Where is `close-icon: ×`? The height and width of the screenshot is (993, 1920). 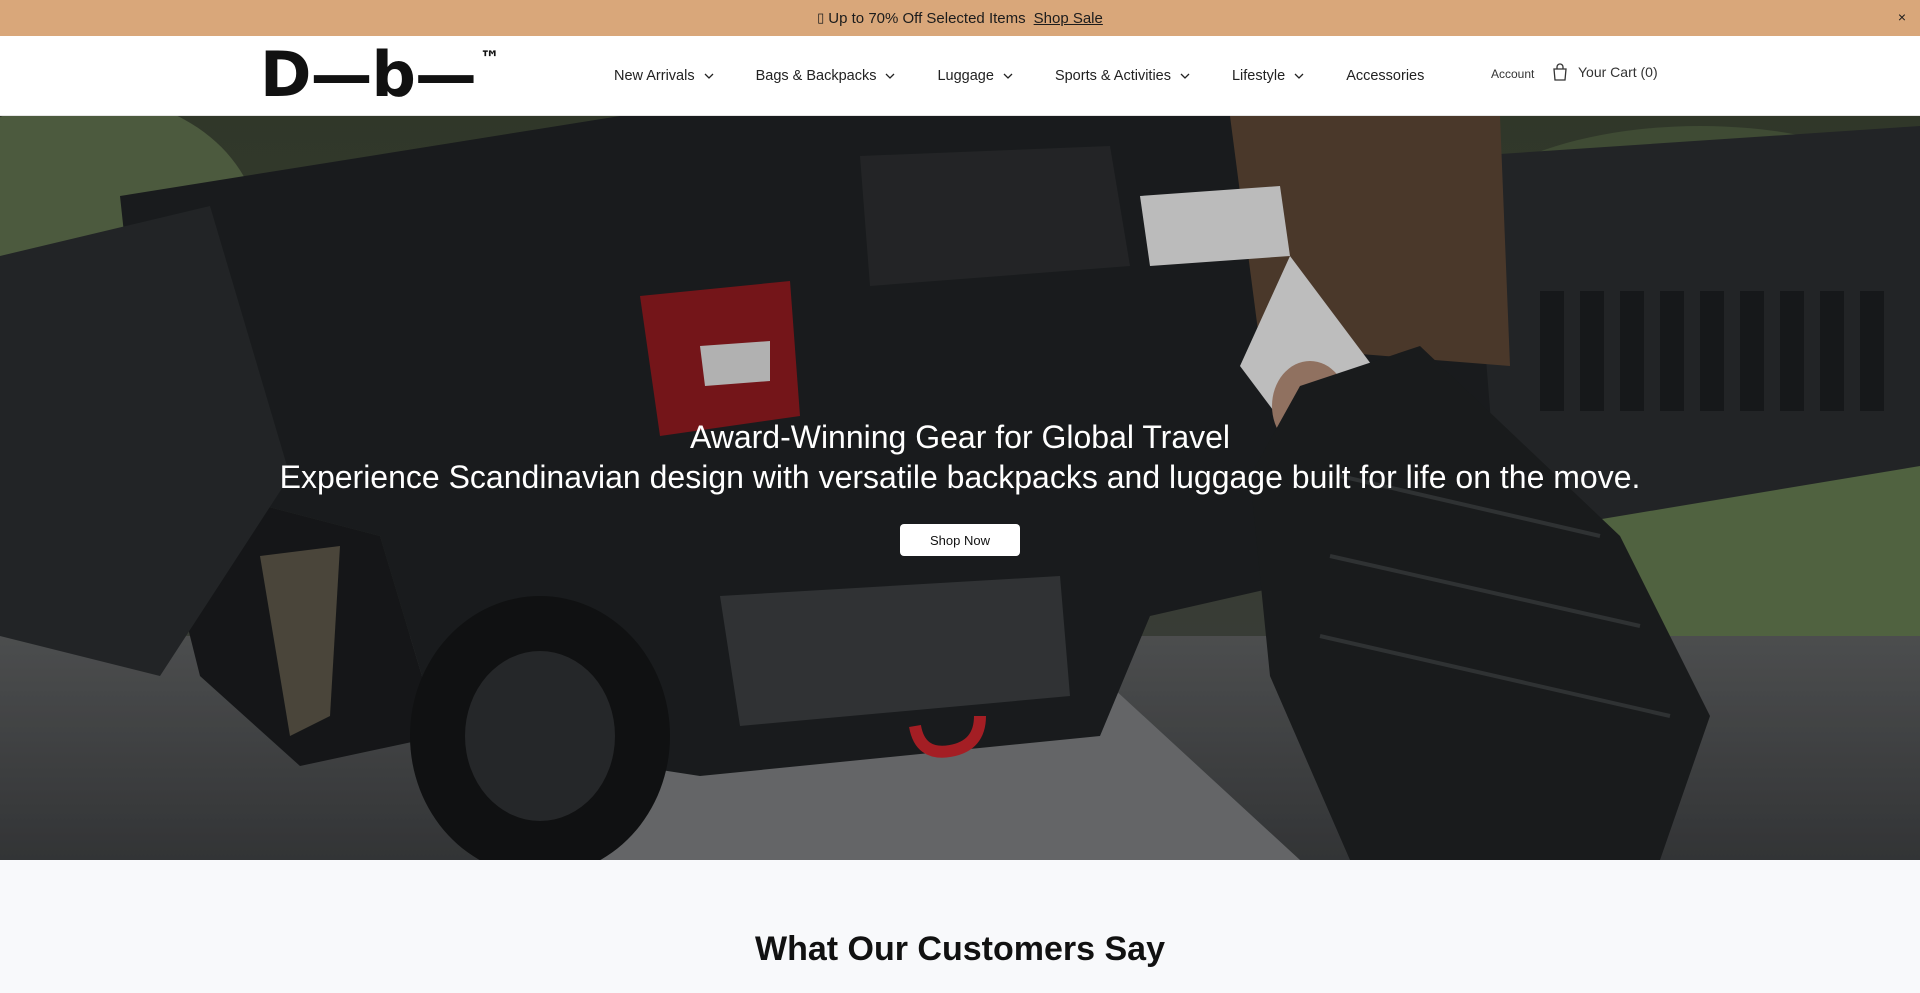 close-icon: × is located at coordinates (1902, 17).